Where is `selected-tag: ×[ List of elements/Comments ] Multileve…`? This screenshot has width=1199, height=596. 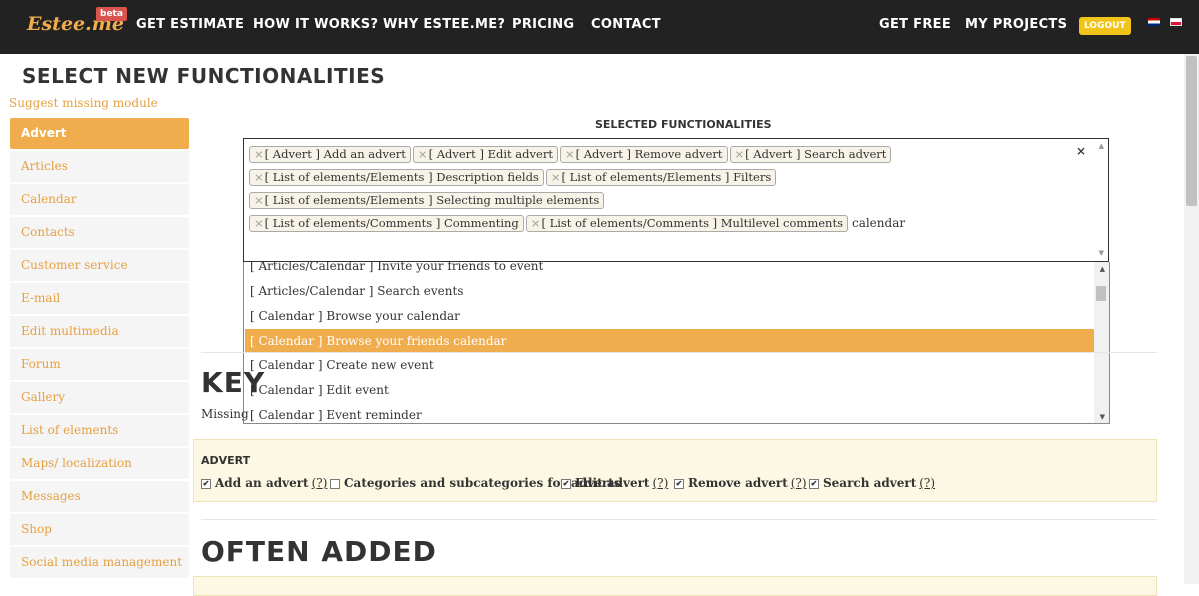 selected-tag: ×[ List of elements/Comments ] Multileve… is located at coordinates (686, 223).